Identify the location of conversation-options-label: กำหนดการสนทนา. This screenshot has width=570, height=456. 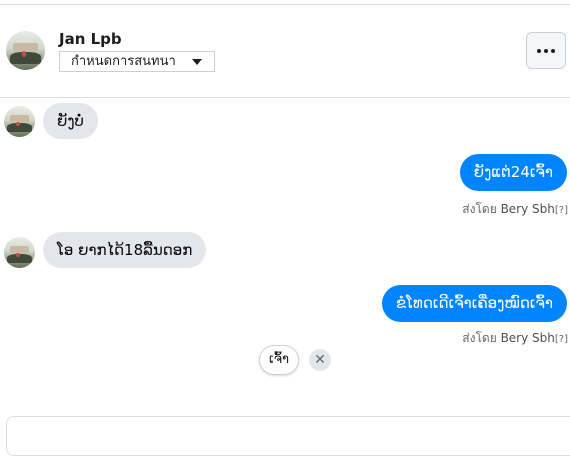
(123, 61).